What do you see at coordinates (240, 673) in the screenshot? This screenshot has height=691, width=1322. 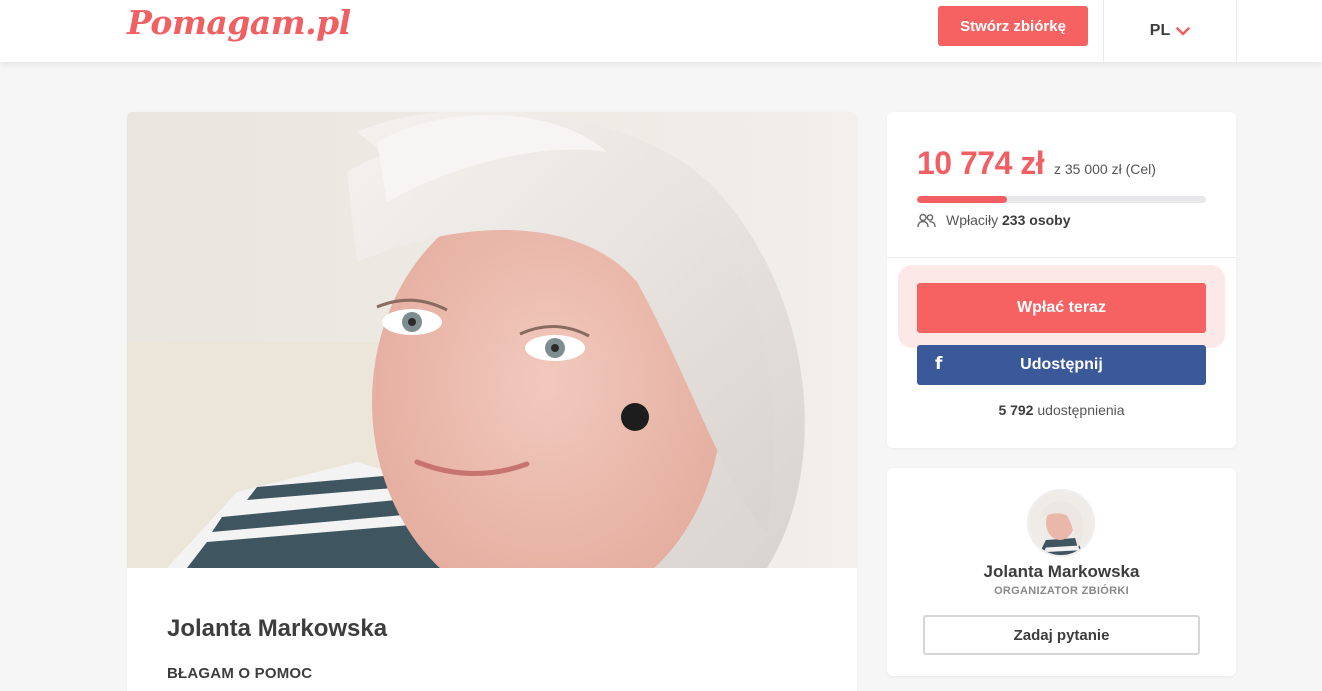 I see `campaign-subtitle: BŁAGAM O POMOC` at bounding box center [240, 673].